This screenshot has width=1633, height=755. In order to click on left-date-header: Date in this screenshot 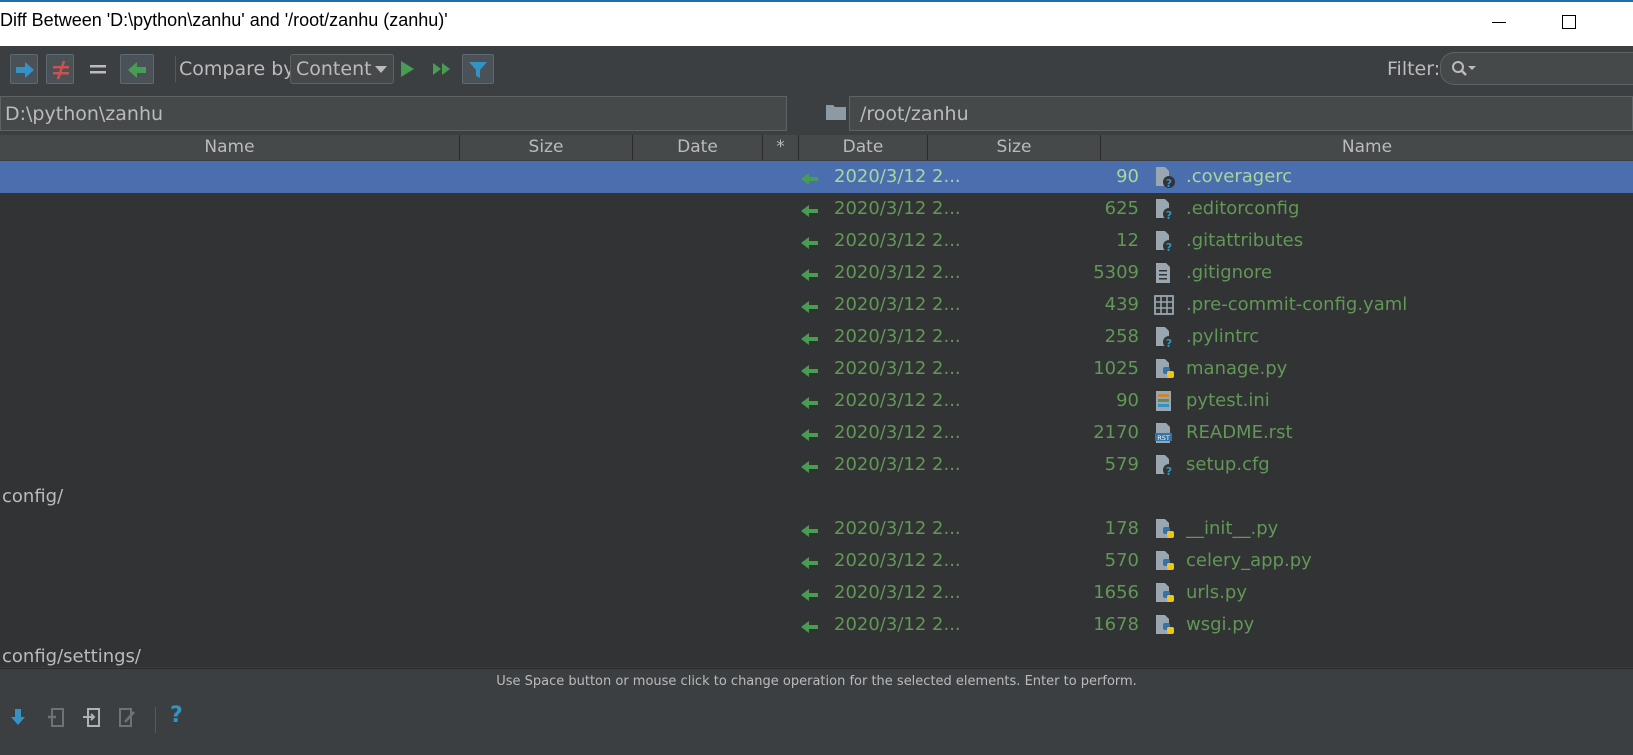, I will do `click(698, 147)`.